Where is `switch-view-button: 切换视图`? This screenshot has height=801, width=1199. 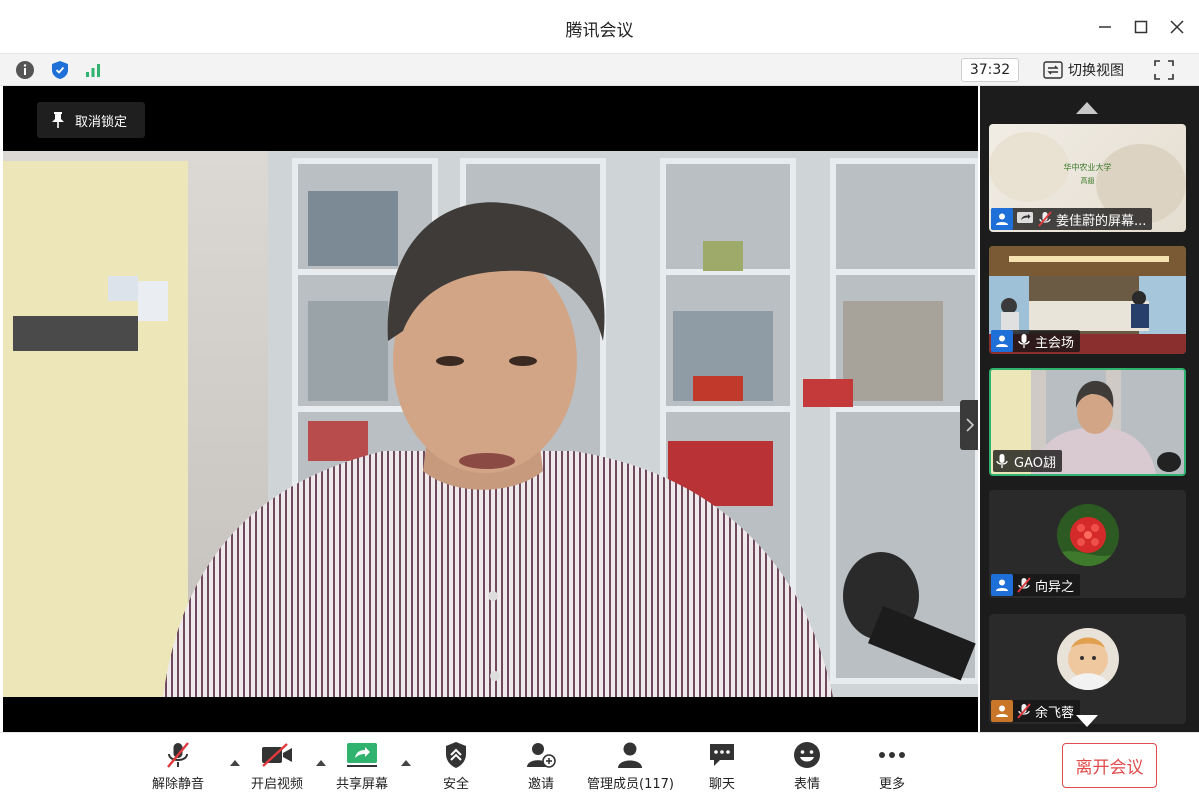 switch-view-button: 切换视图 is located at coordinates (1083, 70).